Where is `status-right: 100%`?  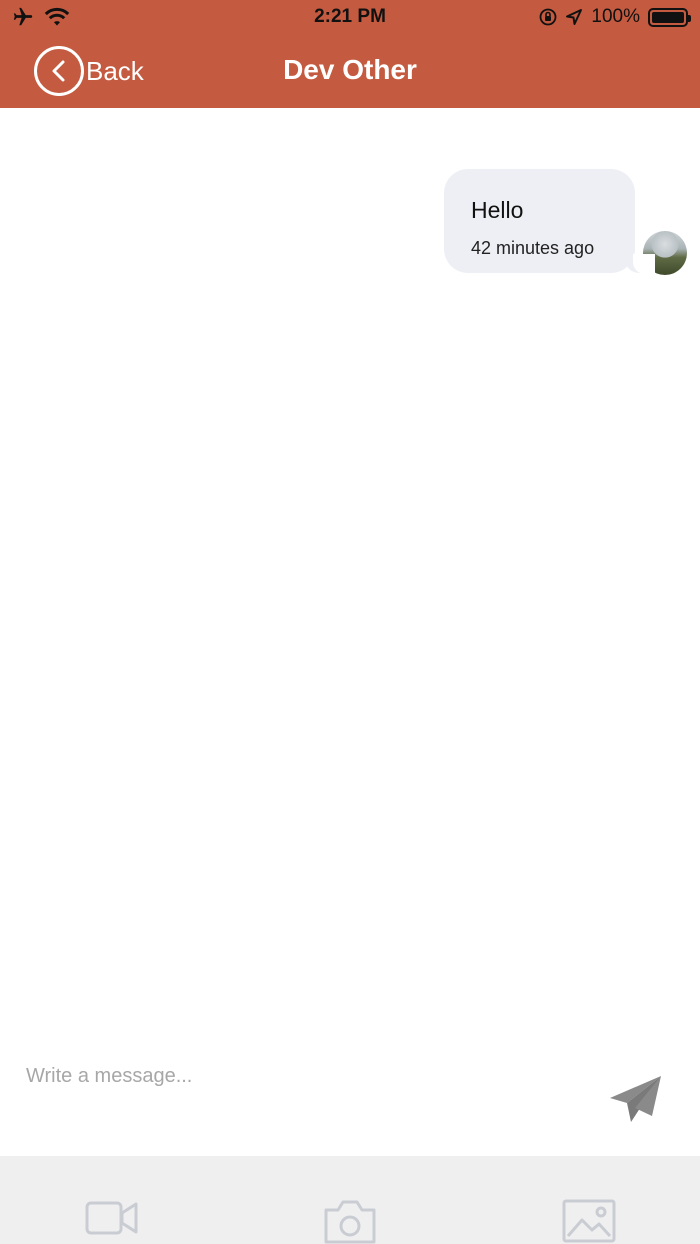
status-right: 100% is located at coordinates (615, 17).